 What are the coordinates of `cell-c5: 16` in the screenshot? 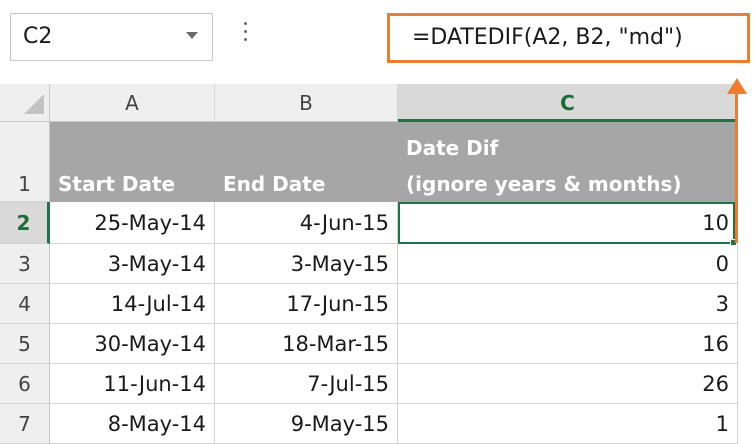 It's located at (568, 344).